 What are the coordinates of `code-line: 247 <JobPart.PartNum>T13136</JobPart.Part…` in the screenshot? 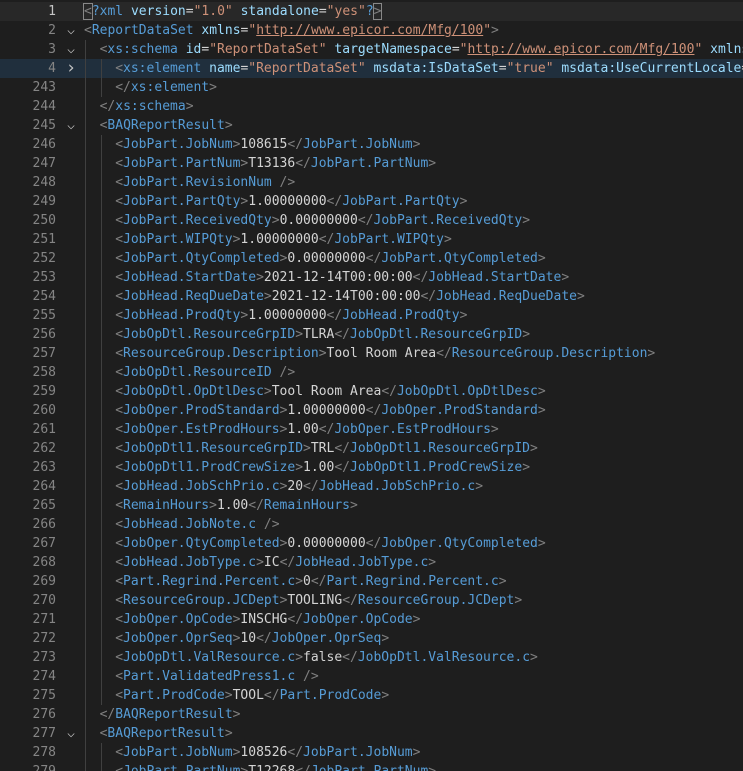 It's located at (371, 163).